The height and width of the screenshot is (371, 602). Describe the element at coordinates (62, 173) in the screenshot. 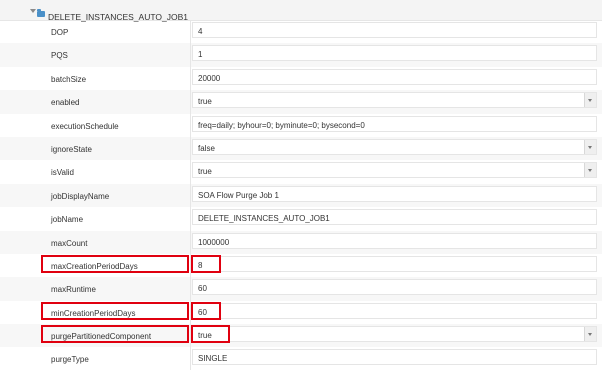

I see `property-label: isValid` at that location.